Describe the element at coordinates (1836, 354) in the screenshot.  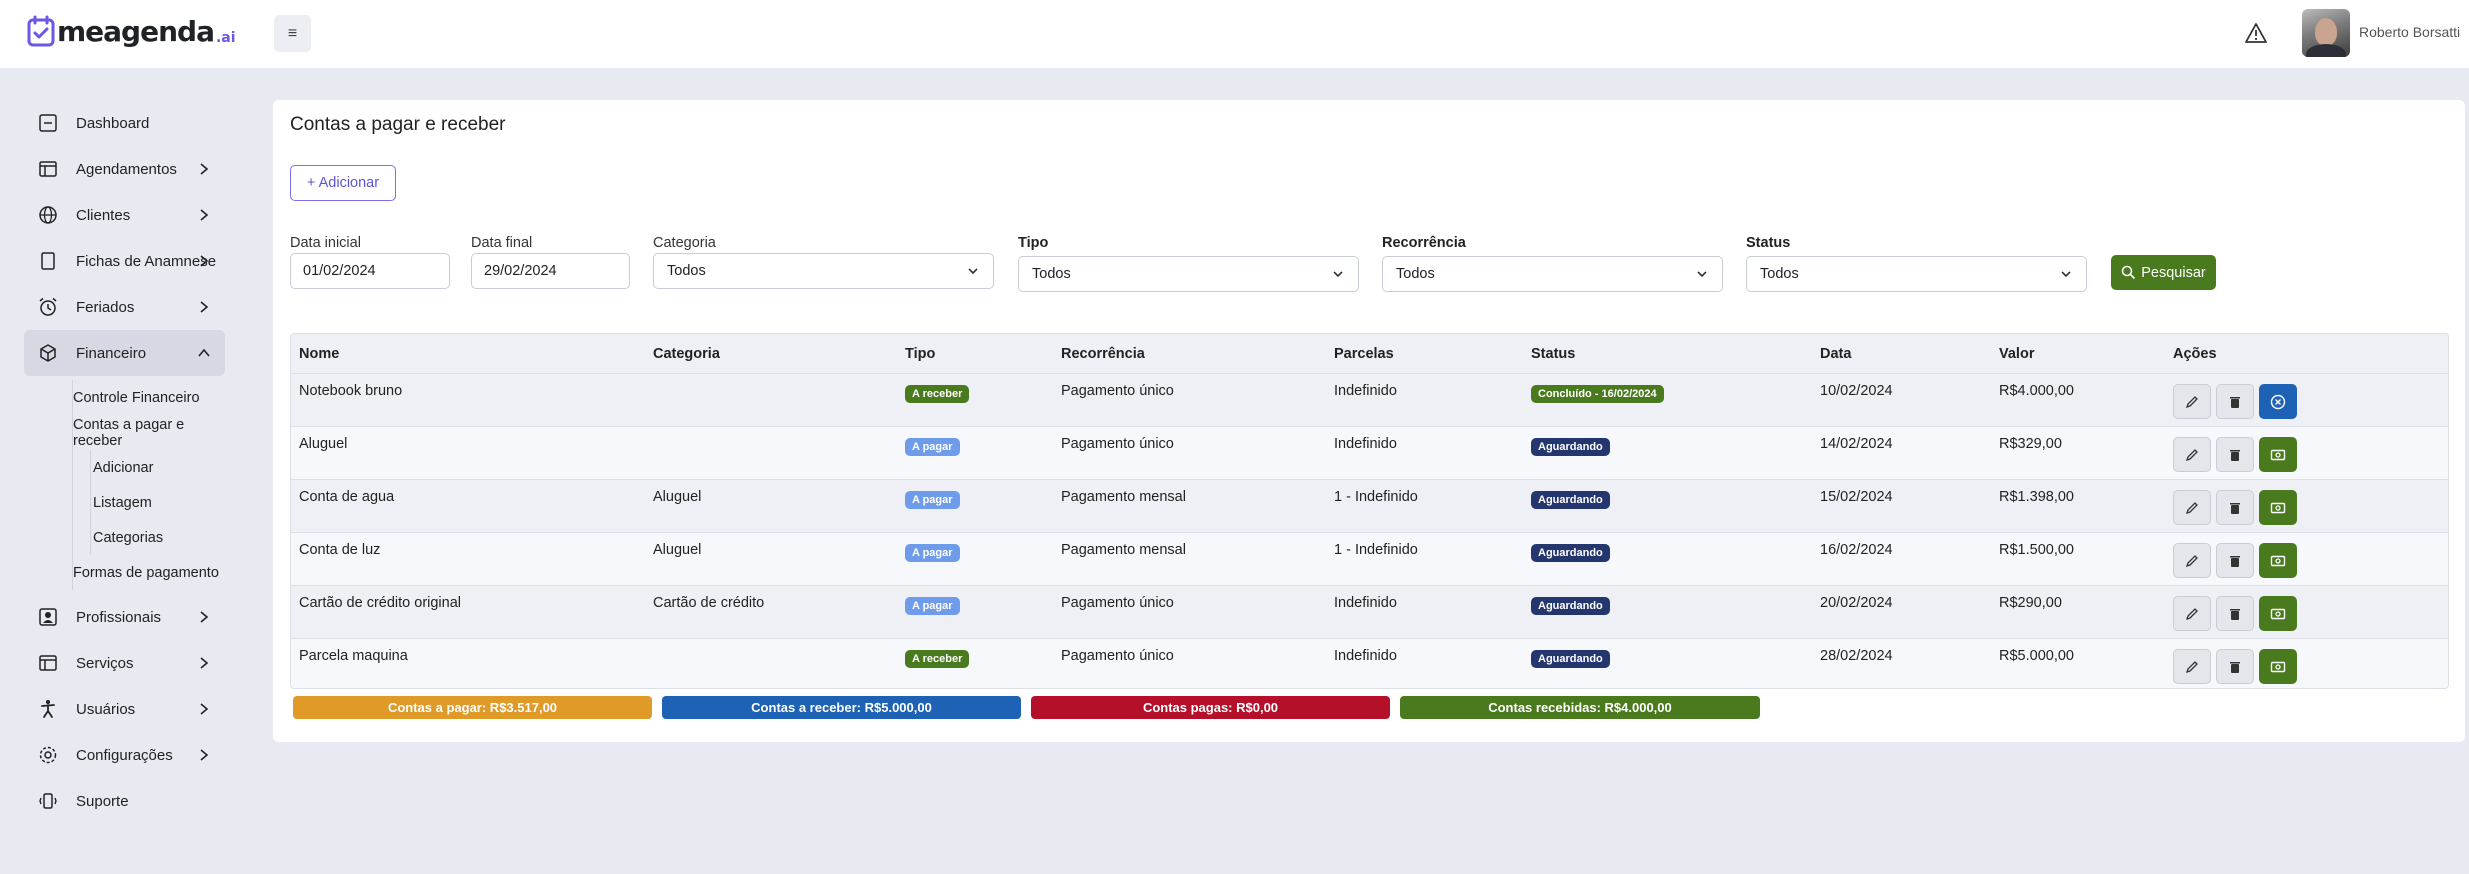
I see `column-header-data: Data` at that location.